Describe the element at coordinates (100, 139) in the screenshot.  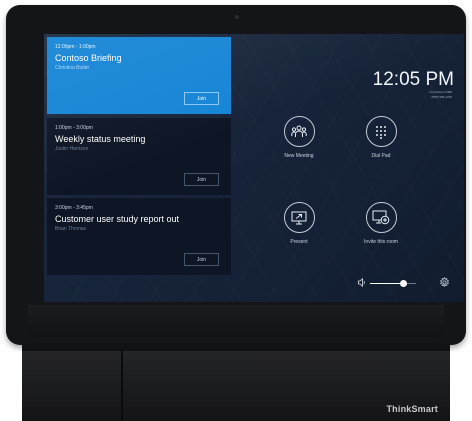
I see `meeting-title: Weekly status meeting` at that location.